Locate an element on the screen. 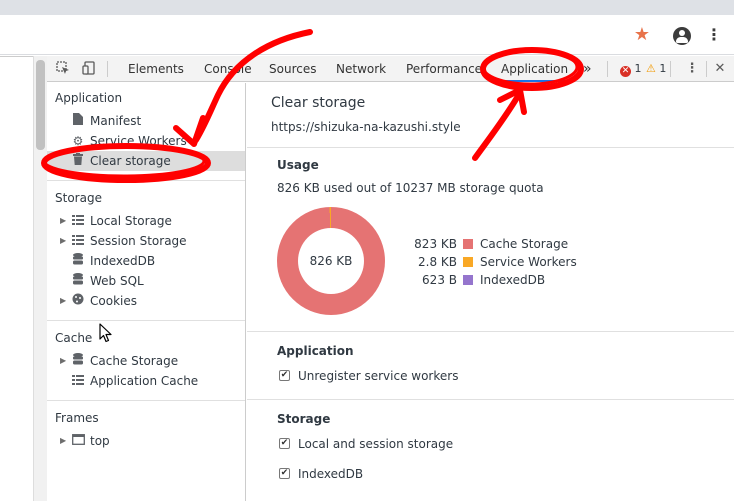 The image size is (734, 501). legend-label: Service Workers is located at coordinates (528, 262).